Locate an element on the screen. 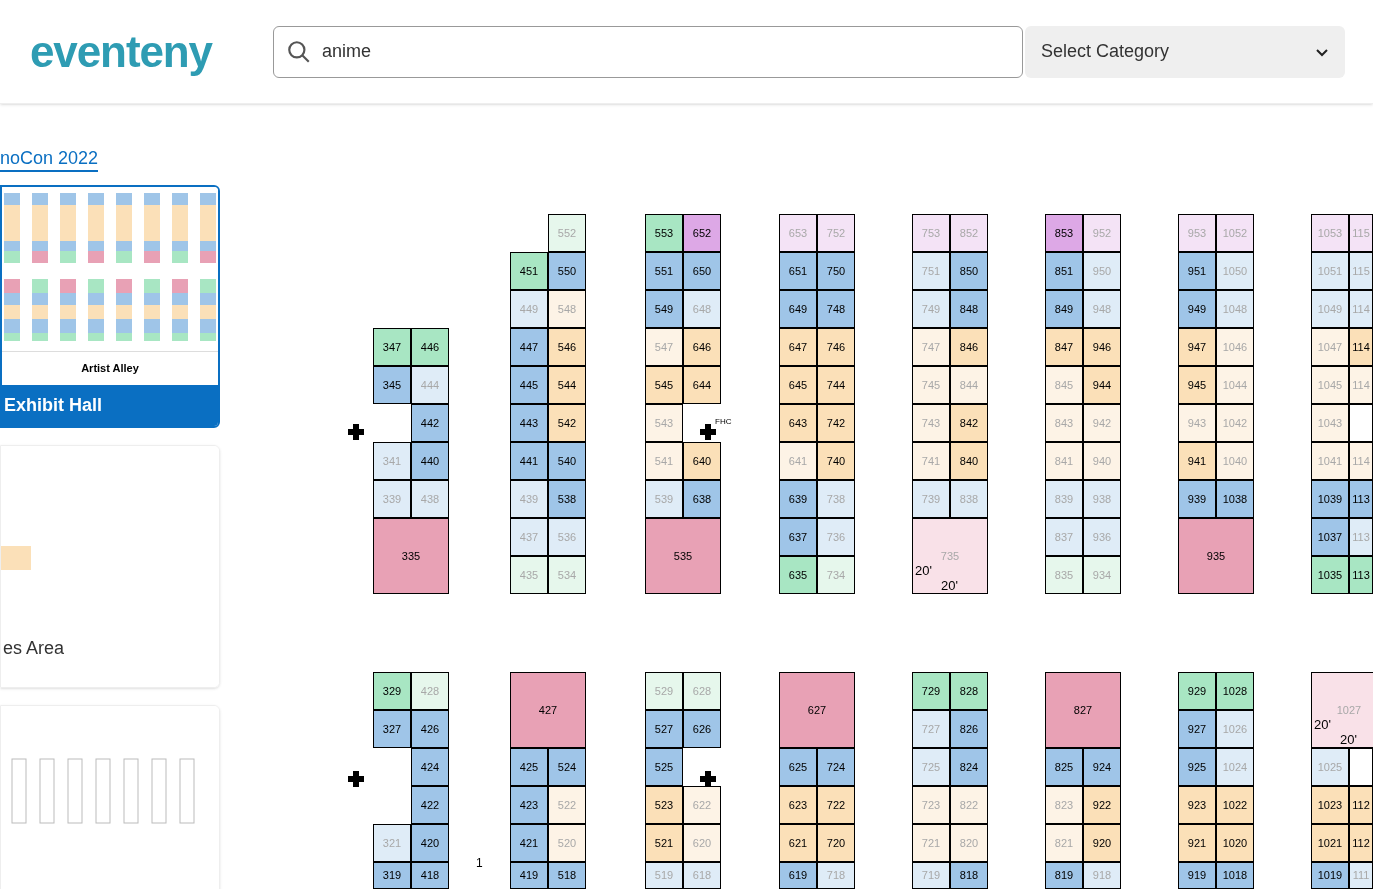 The height and width of the screenshot is (889, 1373). booth-cell: 527 is located at coordinates (664, 729).